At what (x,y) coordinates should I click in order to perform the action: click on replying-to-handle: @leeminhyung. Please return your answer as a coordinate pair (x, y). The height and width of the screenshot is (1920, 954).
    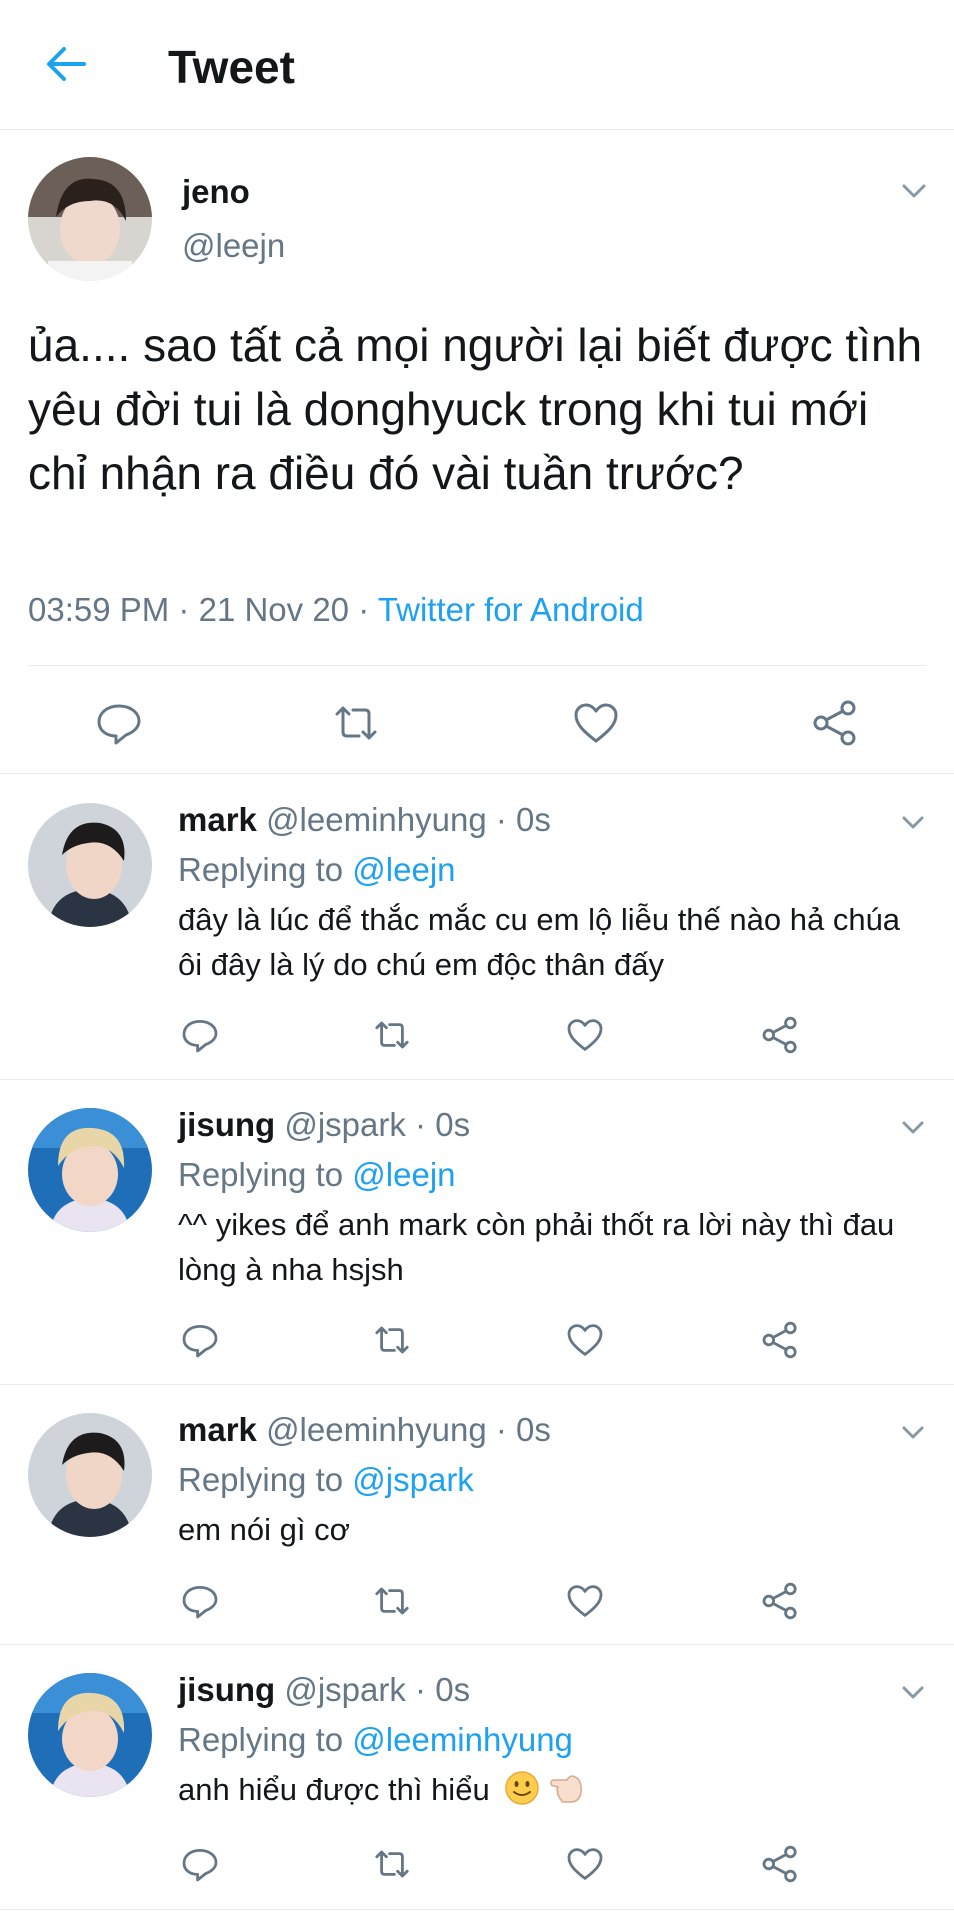
    Looking at the image, I should click on (462, 1739).